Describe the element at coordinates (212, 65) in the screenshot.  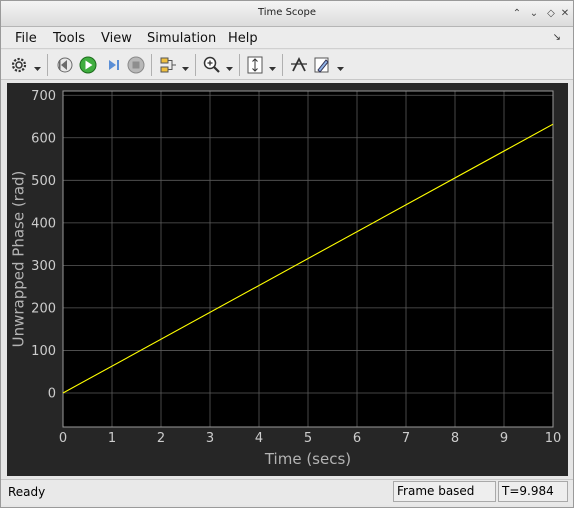
I see `zoom-in-icon` at that location.